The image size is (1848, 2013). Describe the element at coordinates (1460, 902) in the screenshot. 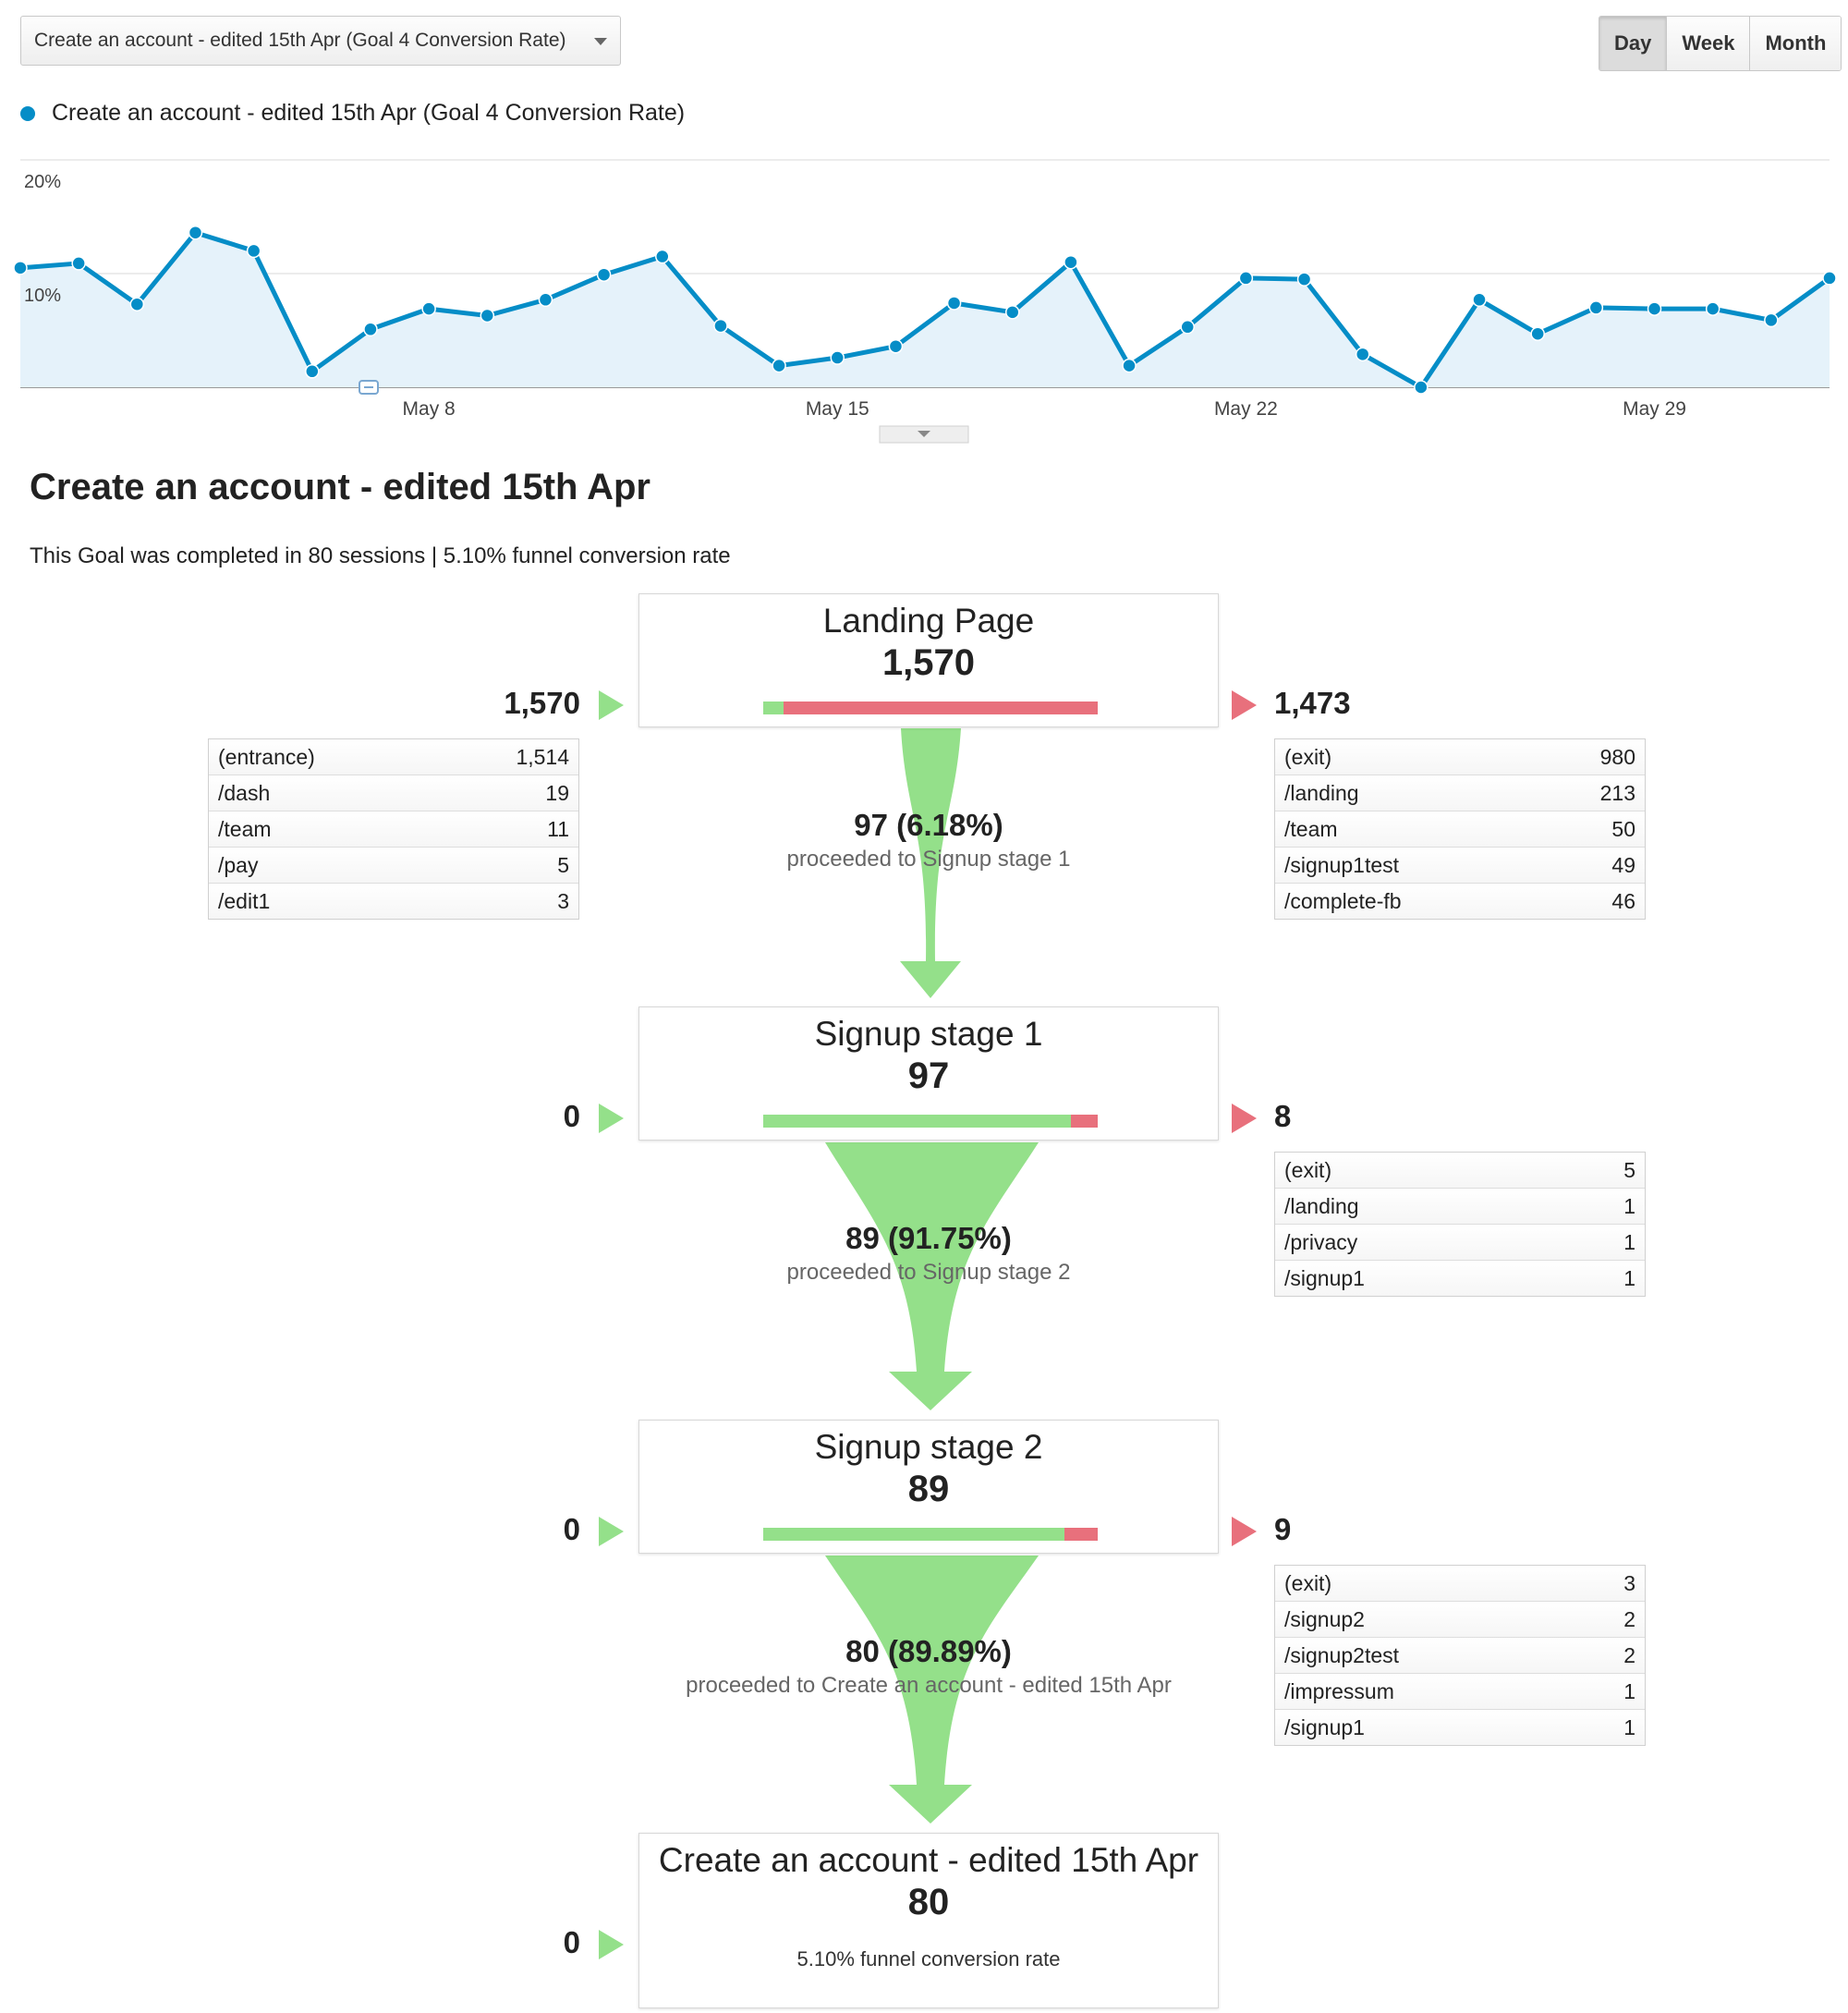

I see `table-row: /complete-fb 46` at that location.